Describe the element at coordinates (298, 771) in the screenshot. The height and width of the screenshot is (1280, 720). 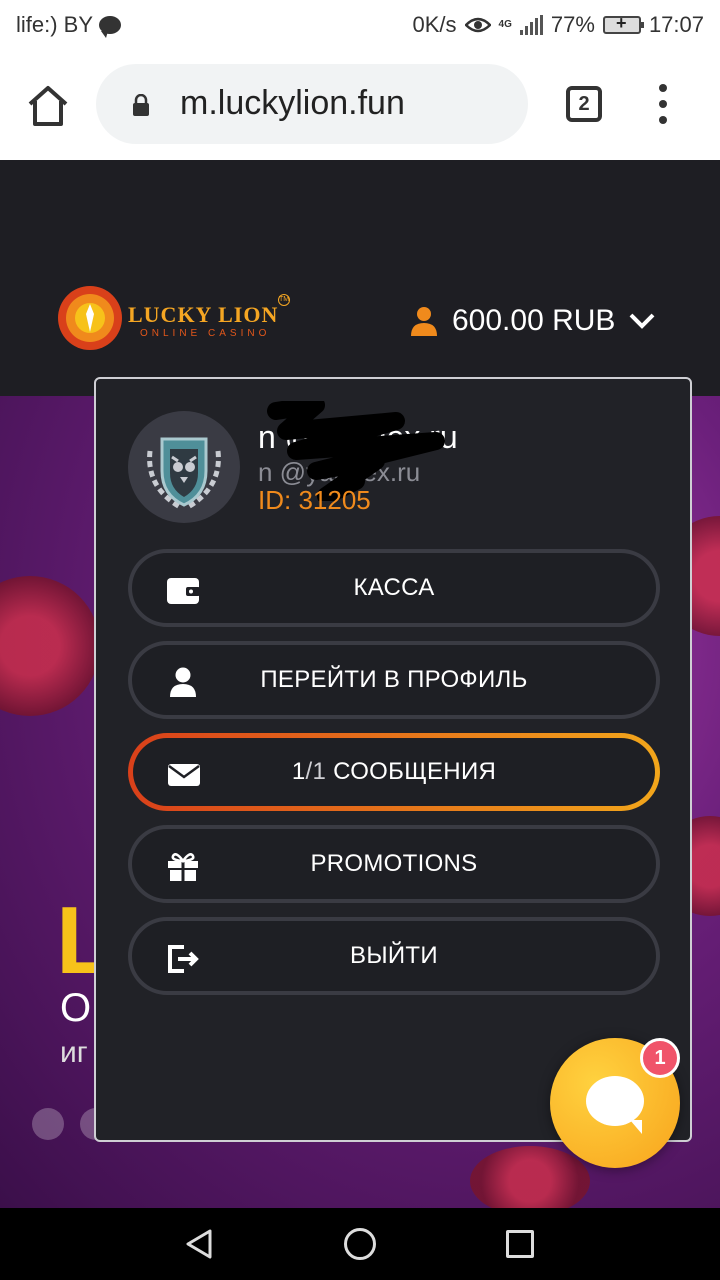
I see `messages-read-count: 1` at that location.